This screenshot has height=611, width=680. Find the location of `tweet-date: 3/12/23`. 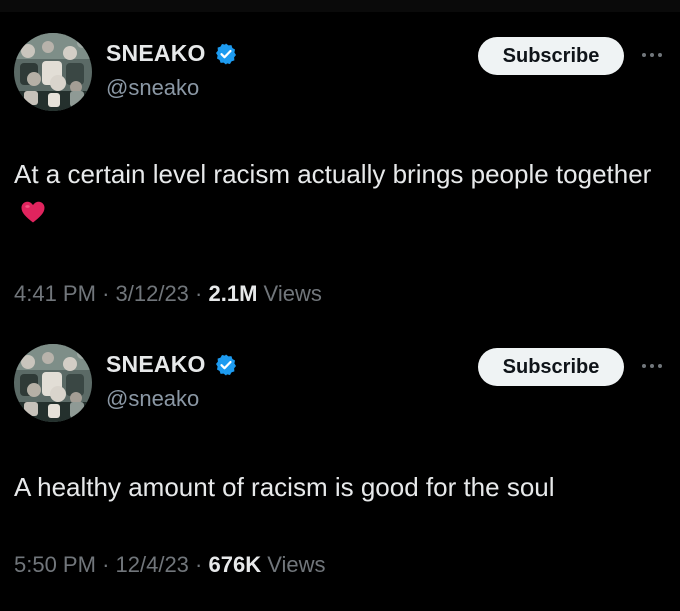

tweet-date: 3/12/23 is located at coordinates (152, 293).